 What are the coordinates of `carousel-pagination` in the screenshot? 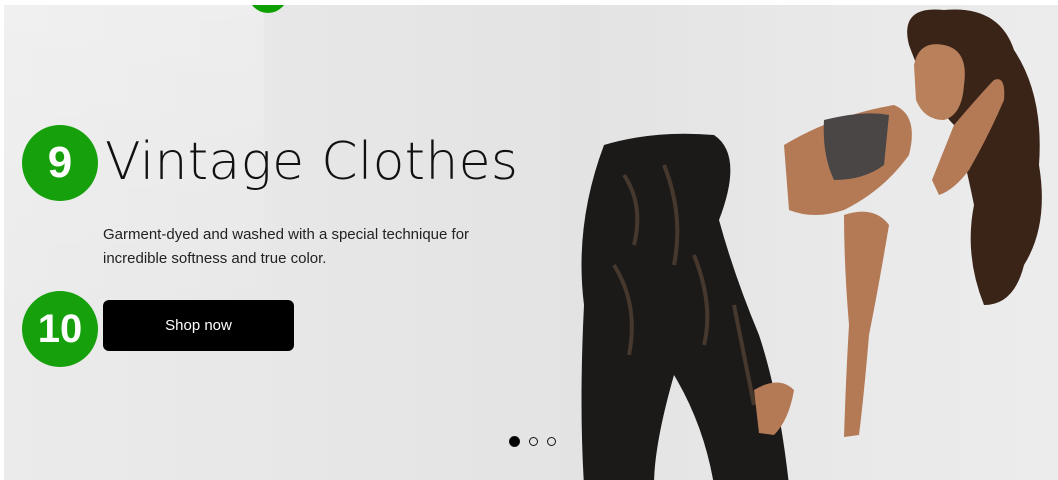 It's located at (532, 441).